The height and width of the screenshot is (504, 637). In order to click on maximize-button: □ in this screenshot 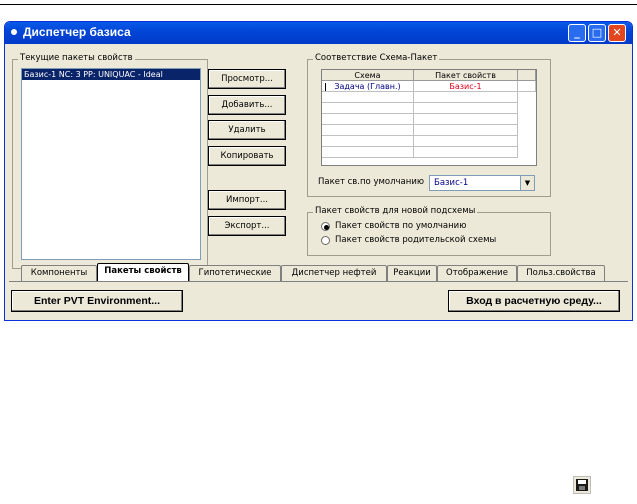, I will do `click(597, 33)`.